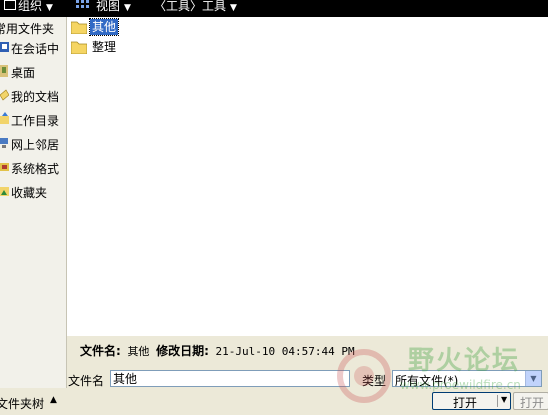  Describe the element at coordinates (35, 169) in the screenshot. I see `sidebar-item-label: 系统格式` at that location.